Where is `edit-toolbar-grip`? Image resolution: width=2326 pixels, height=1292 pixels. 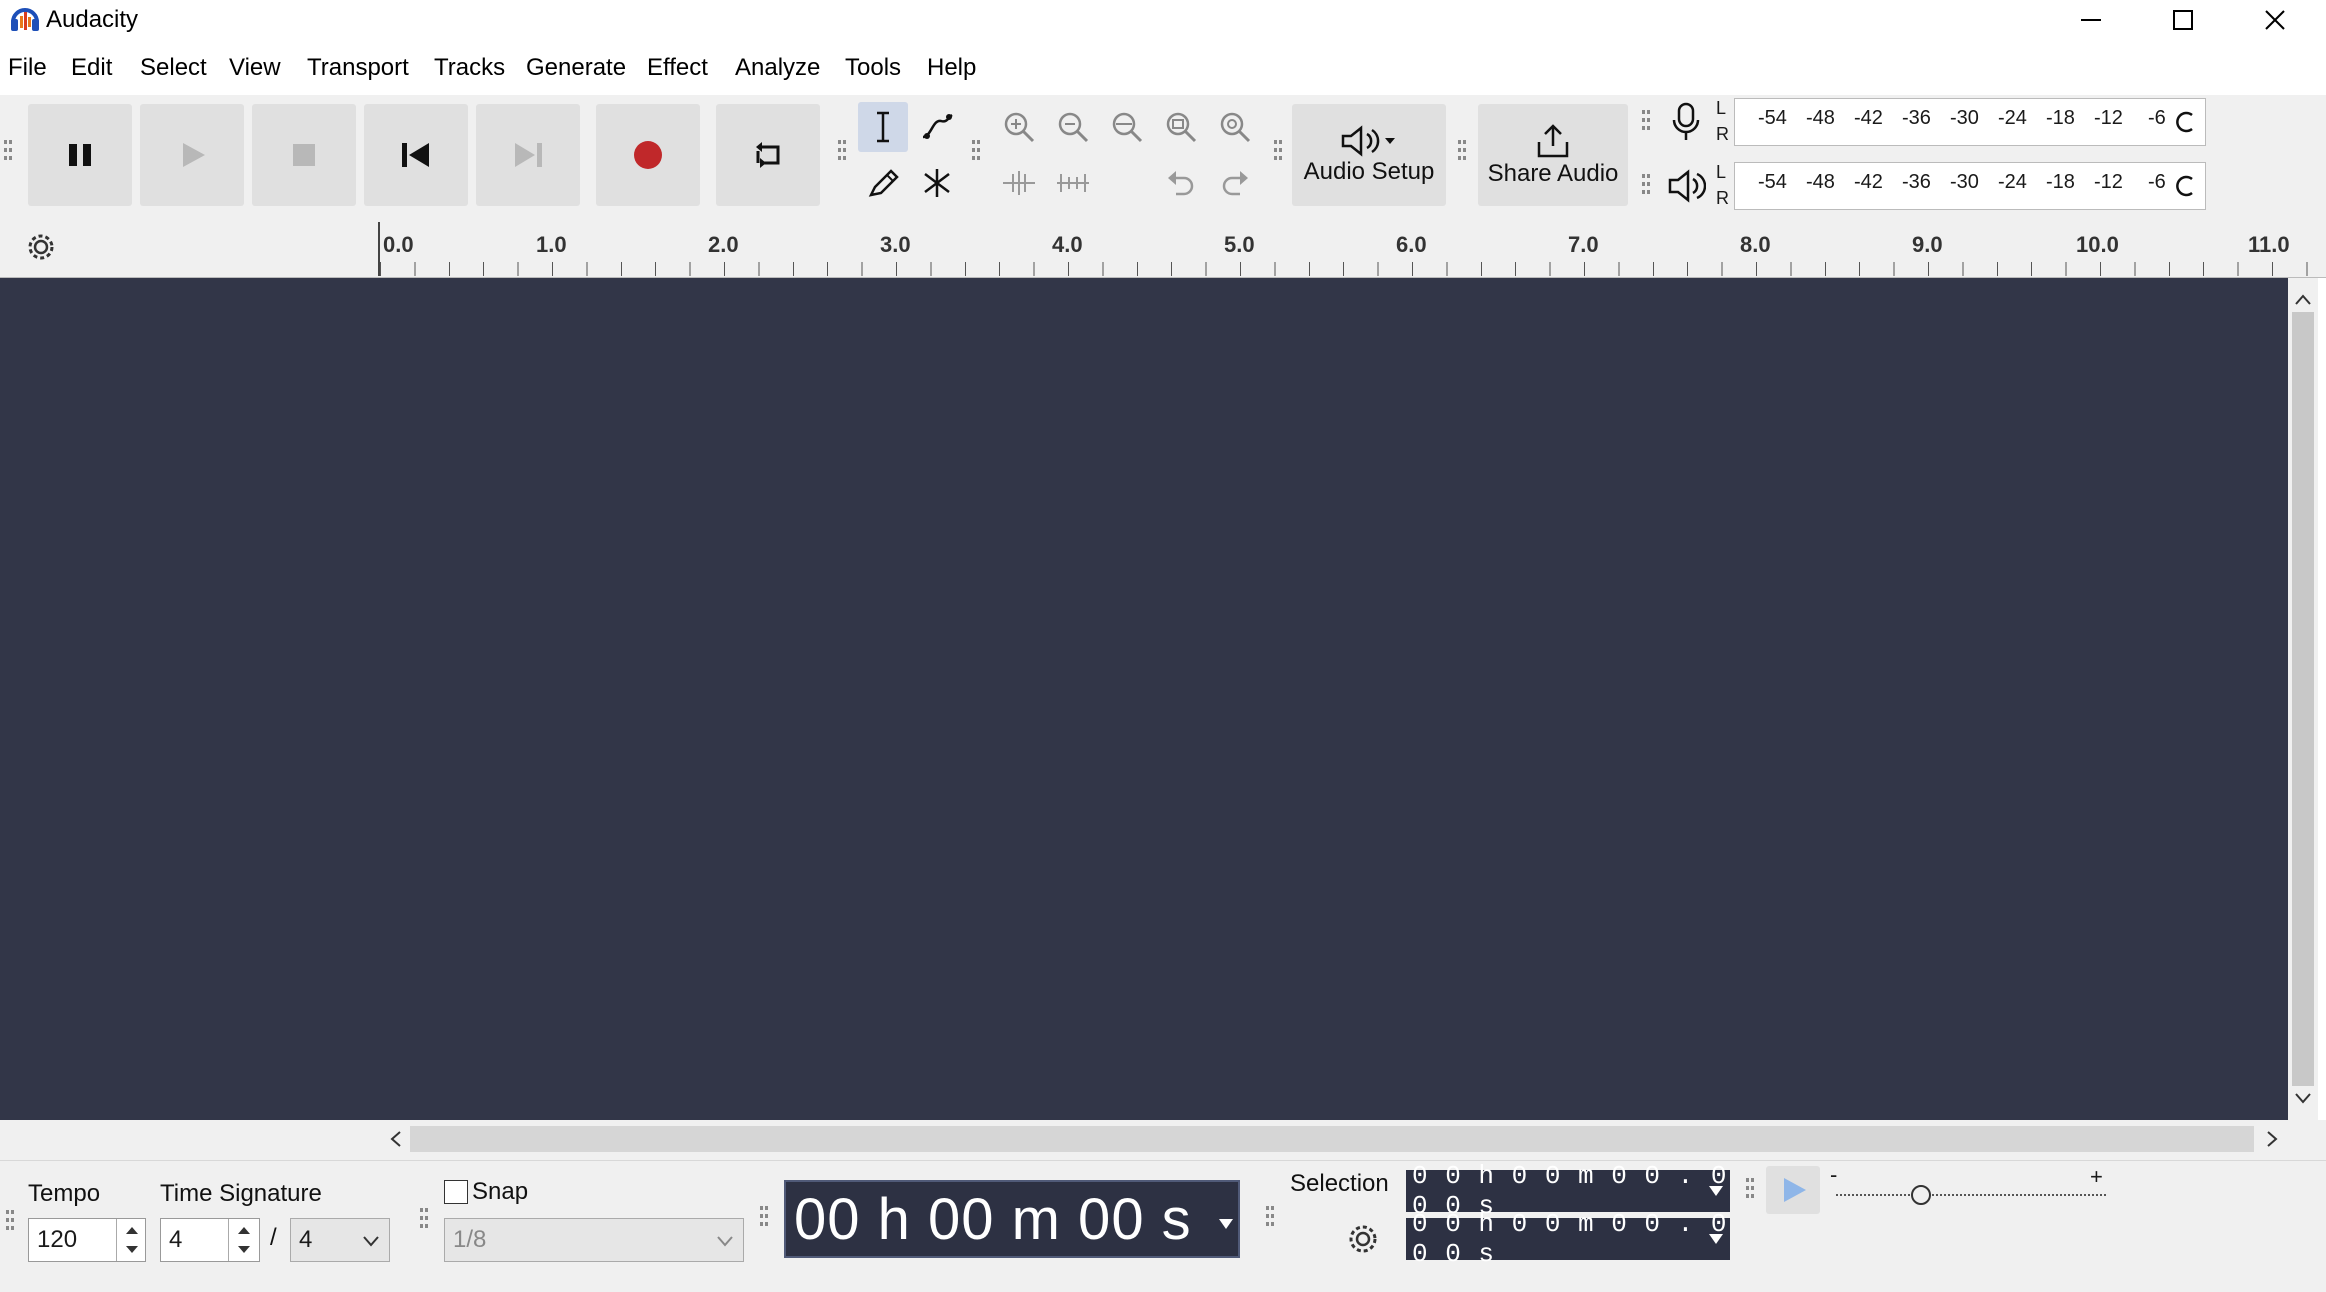 edit-toolbar-grip is located at coordinates (976, 150).